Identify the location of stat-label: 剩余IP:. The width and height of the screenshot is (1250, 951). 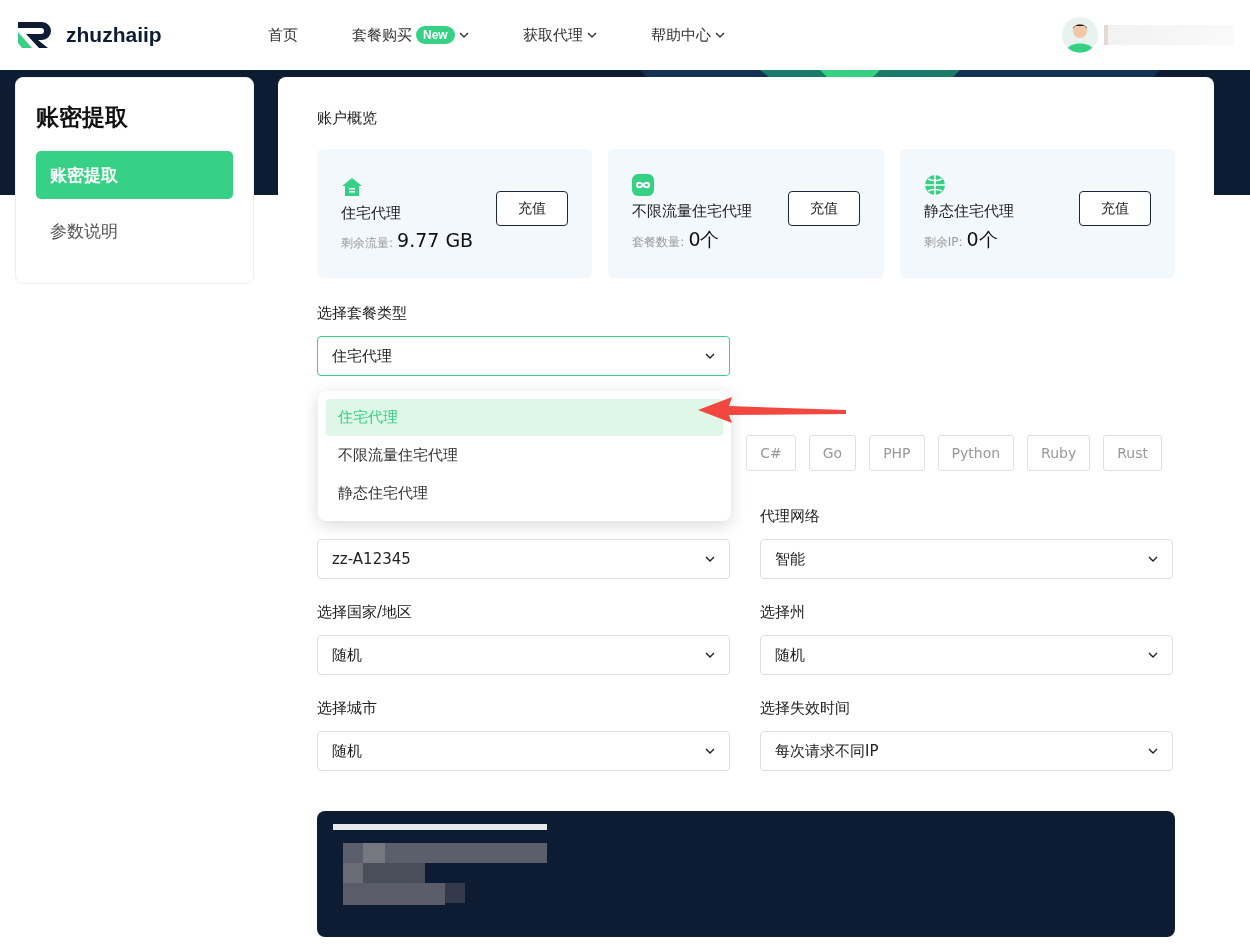
(943, 242).